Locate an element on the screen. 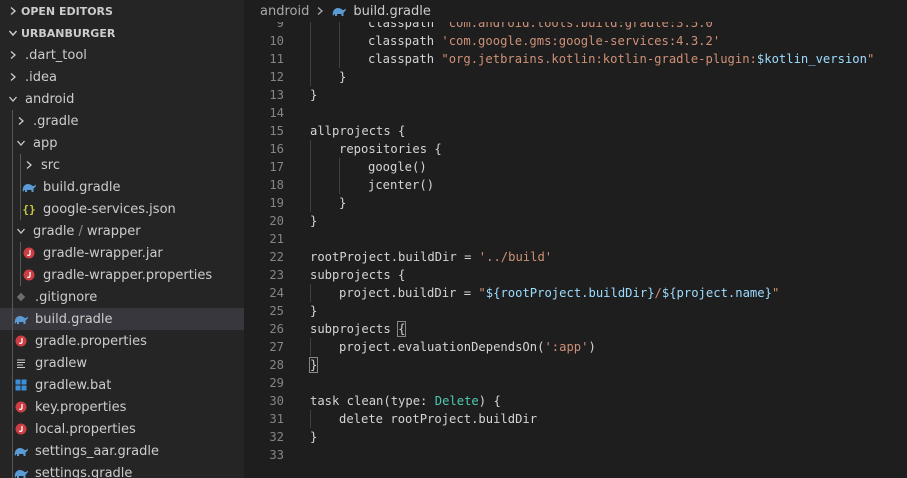 This screenshot has width=907, height=478. tree-item-gradle-wrapper-jar: gradle-wrapper.jar is located at coordinates (122, 253).